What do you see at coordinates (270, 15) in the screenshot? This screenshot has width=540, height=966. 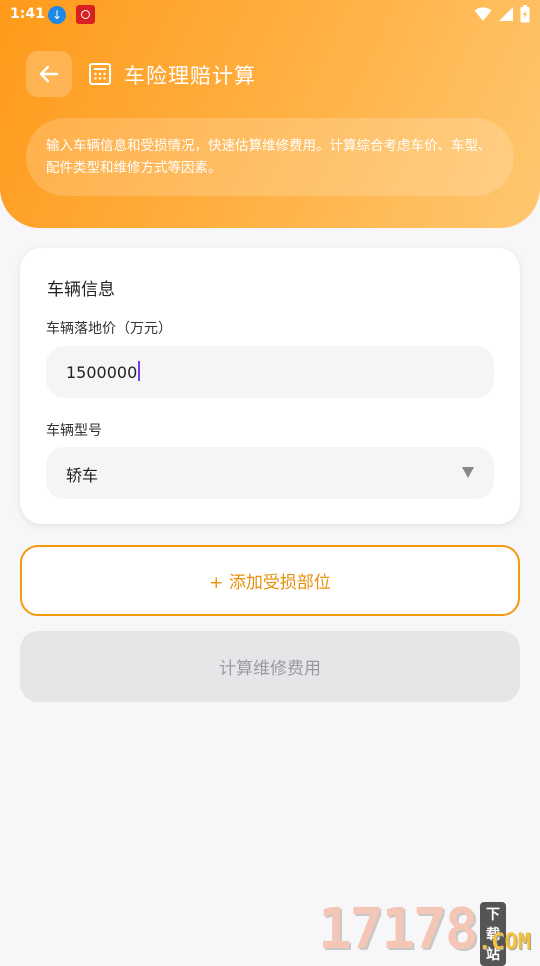 I see `status-bar: 1:41 ↓` at bounding box center [270, 15].